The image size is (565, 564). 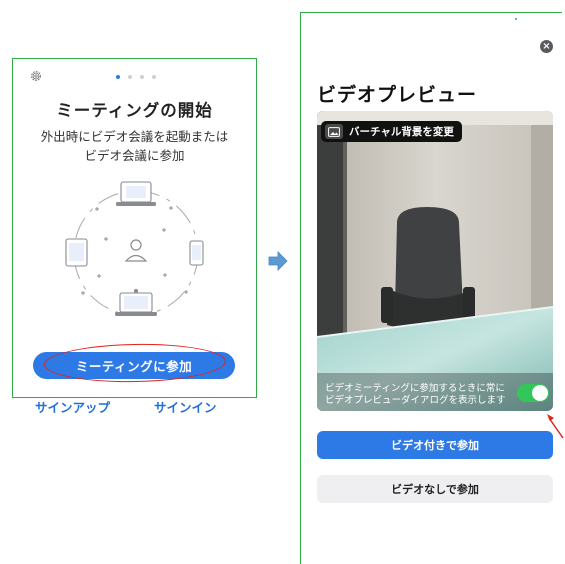 I want to click on always-show-preview-text-line-2: ビデオプレビューダイアログを表示します, so click(x=415, y=400).